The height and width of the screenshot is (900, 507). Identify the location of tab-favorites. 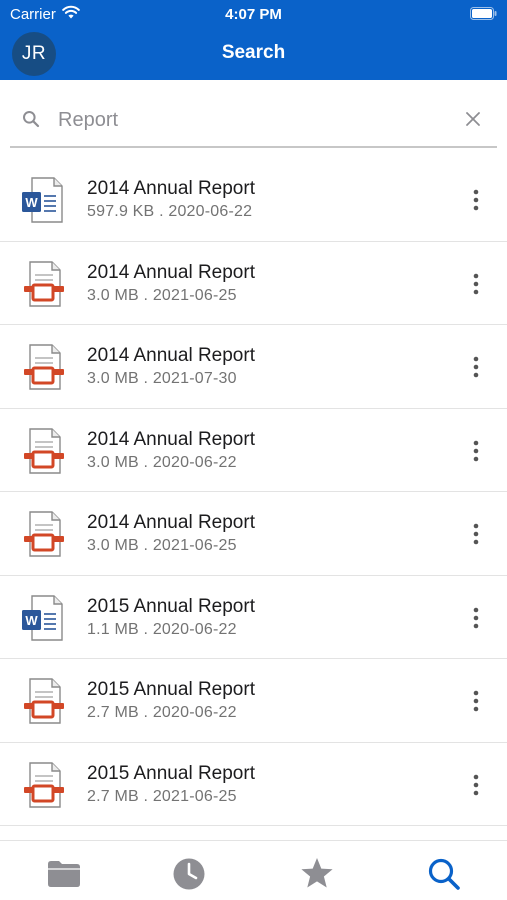
(317, 874).